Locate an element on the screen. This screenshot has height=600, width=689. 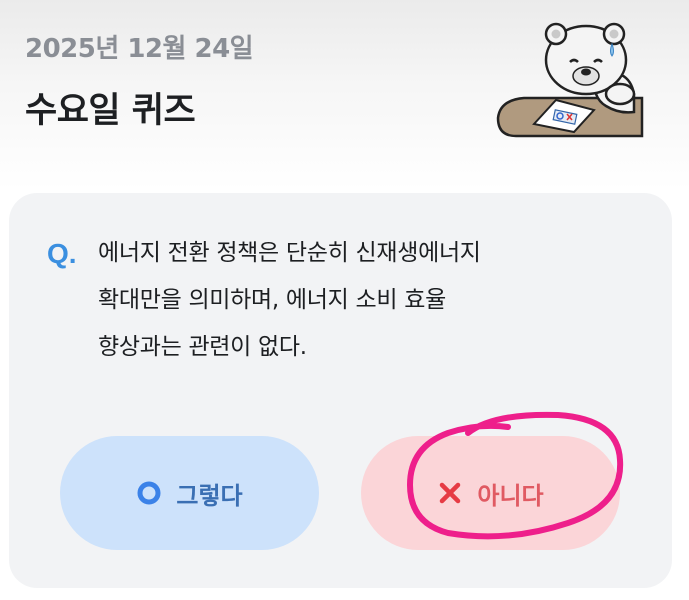
question-marker: Q. is located at coordinates (62, 253).